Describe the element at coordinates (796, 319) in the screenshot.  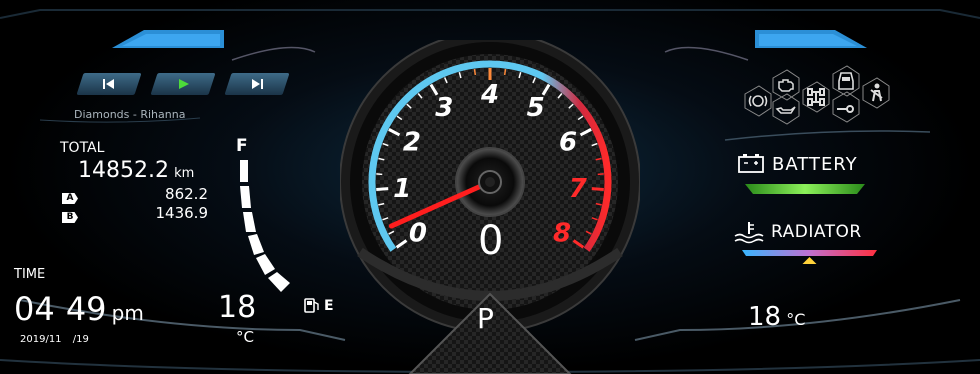
I see `outside-temp-unit: °C` at that location.